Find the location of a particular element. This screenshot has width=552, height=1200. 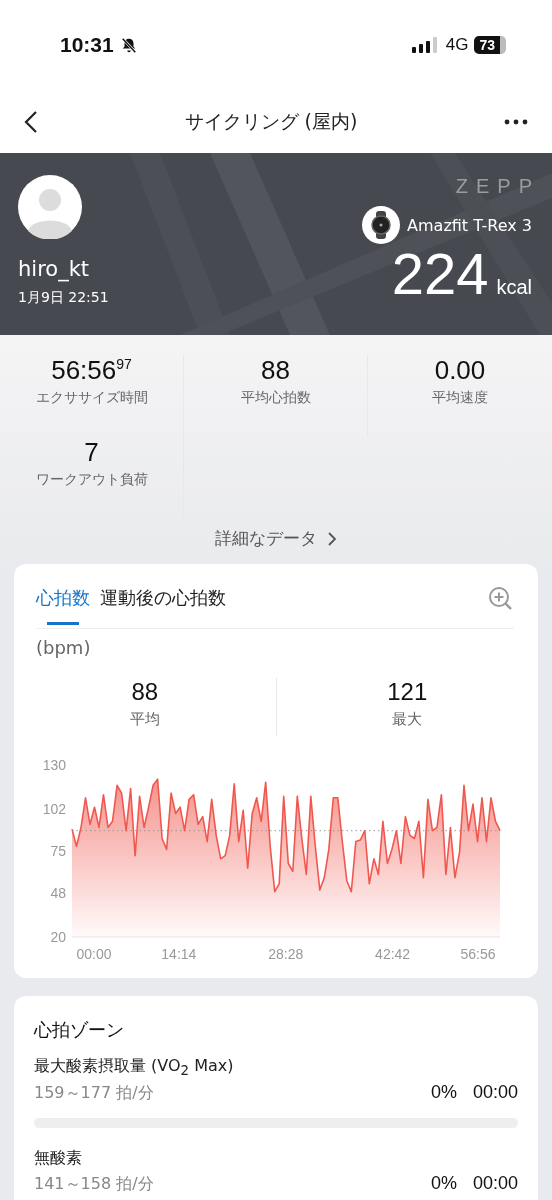

username: hiro_kt is located at coordinates (54, 269).